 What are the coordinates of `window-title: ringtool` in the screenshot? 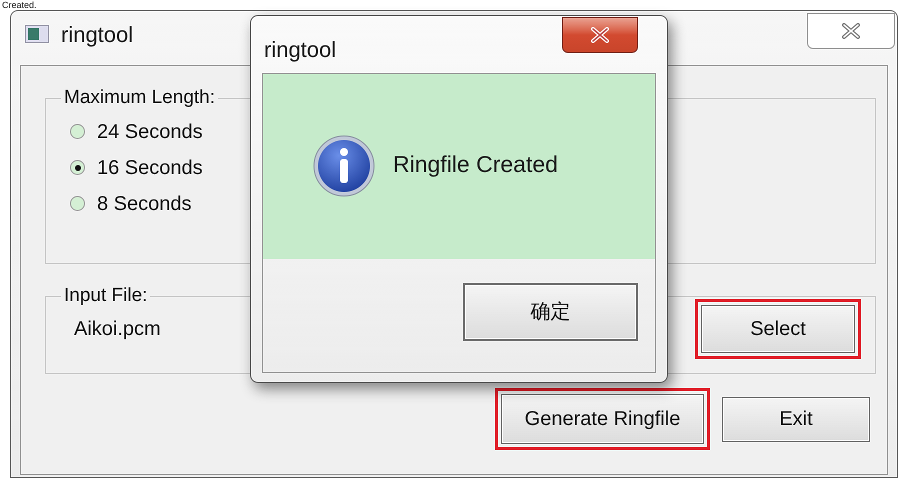 It's located at (97, 35).